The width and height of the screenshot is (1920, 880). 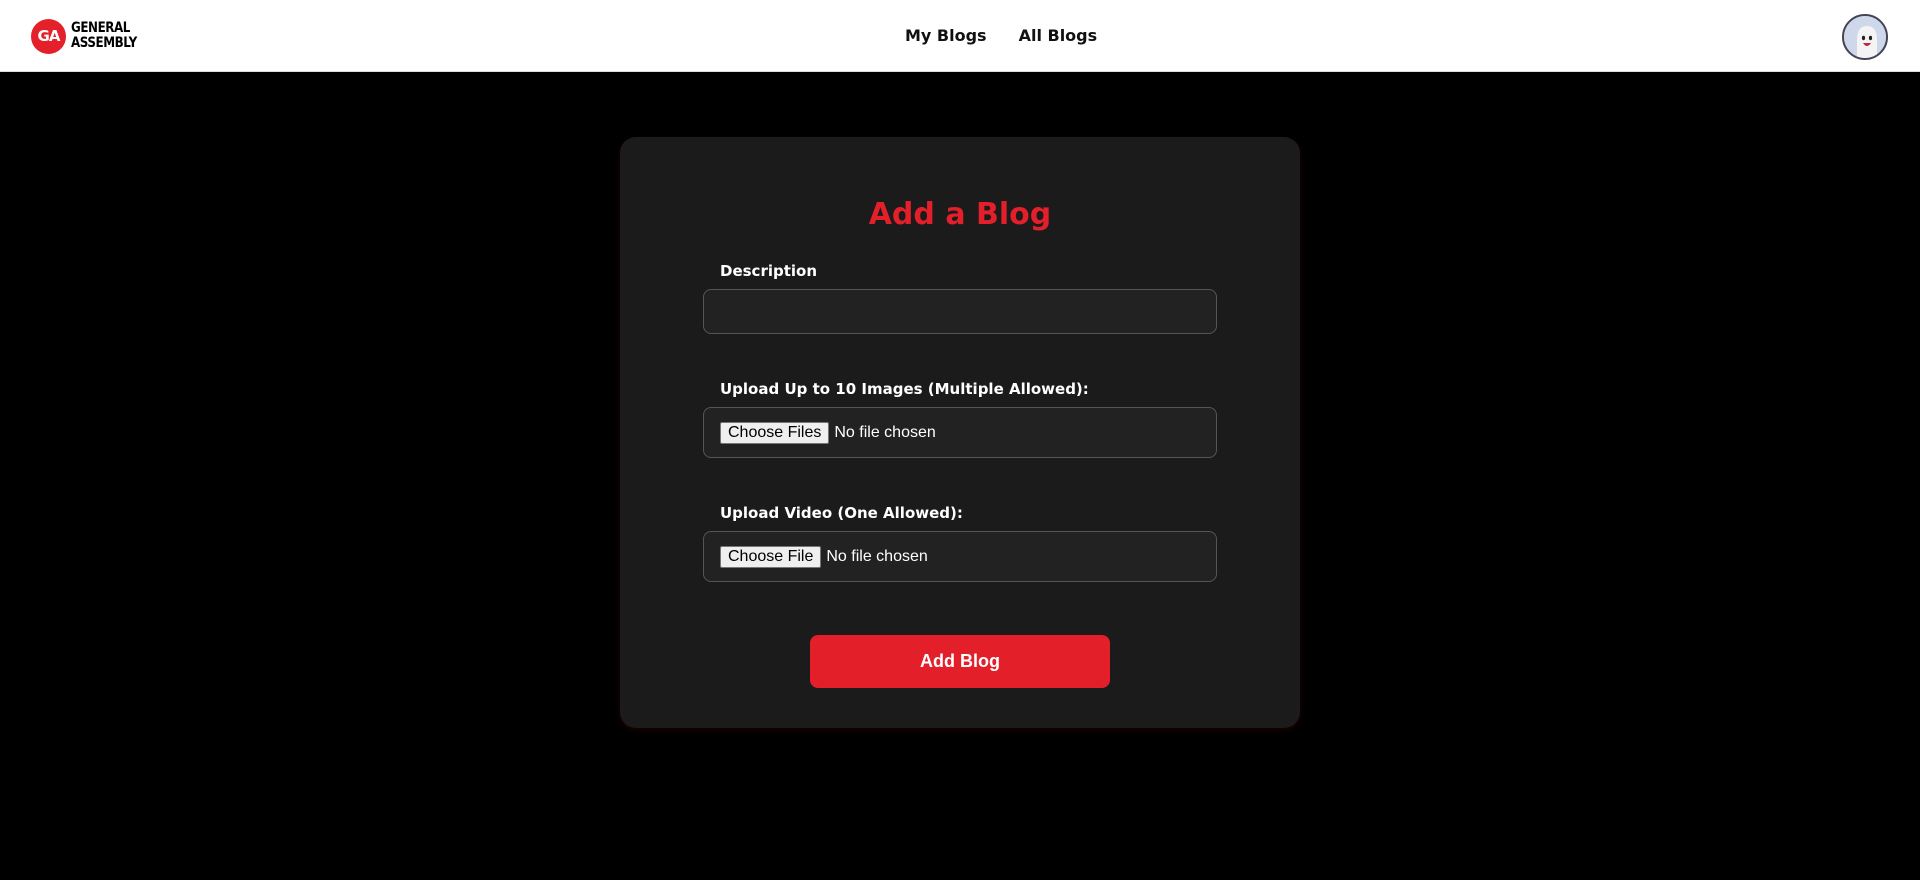 I want to click on avatar-image, so click(x=1865, y=37).